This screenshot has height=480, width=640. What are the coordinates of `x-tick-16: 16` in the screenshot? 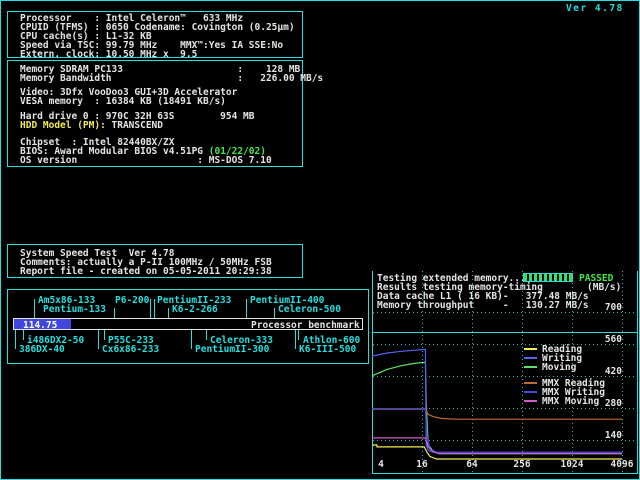 It's located at (422, 464).